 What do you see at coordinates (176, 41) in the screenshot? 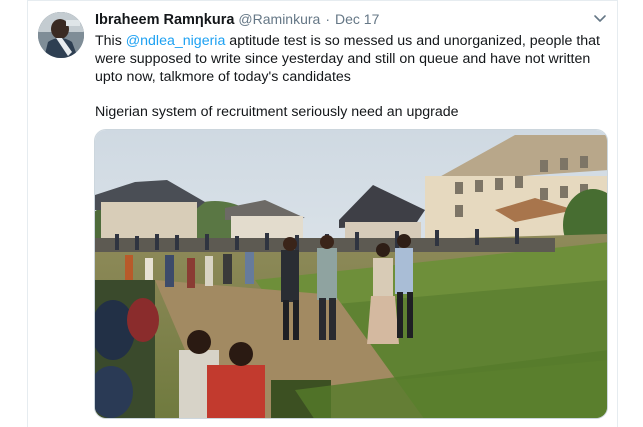
I see `mention-link: @ndlea_nigeria` at bounding box center [176, 41].